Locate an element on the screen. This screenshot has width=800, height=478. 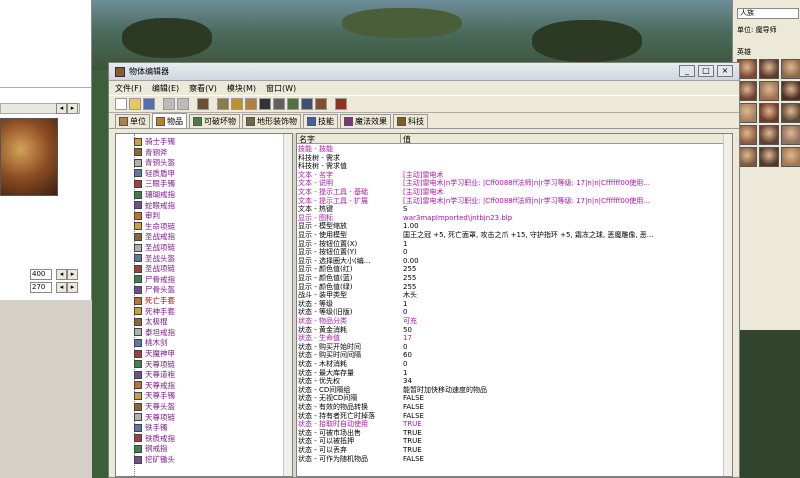
value-field-1: 400 is located at coordinates (41, 274).